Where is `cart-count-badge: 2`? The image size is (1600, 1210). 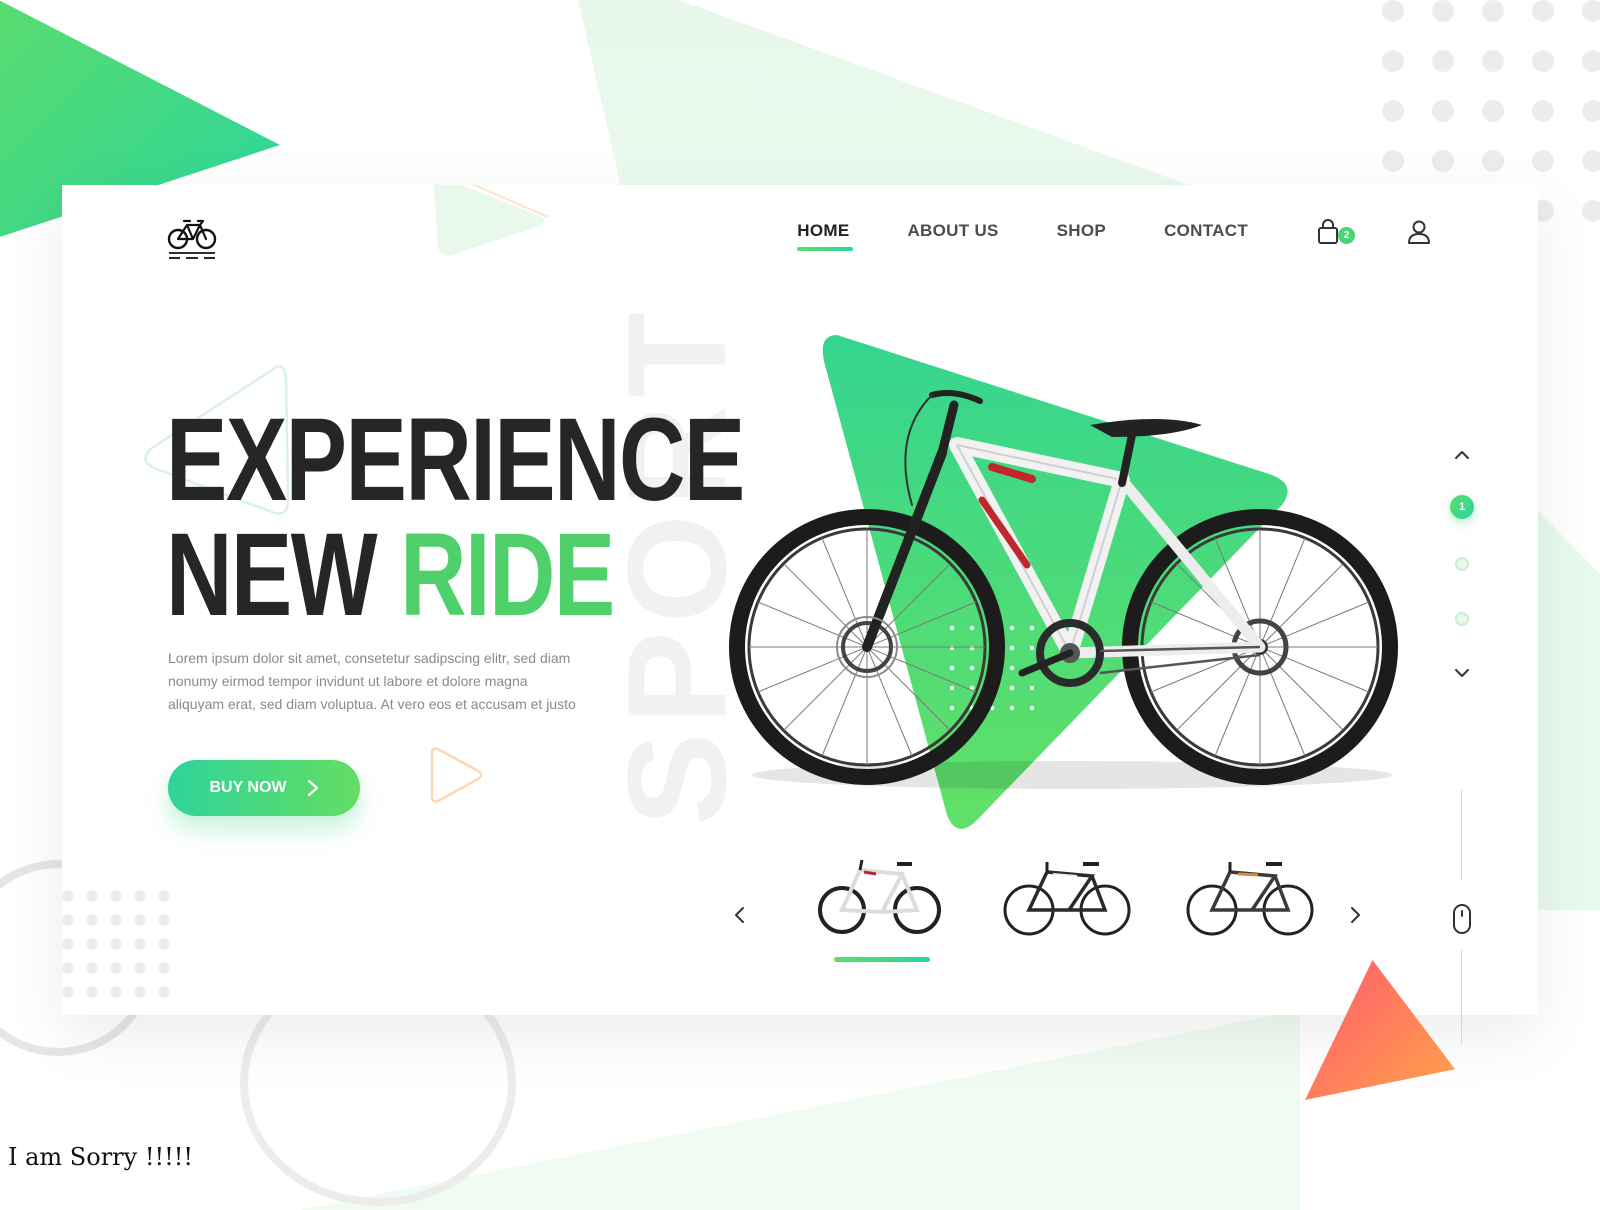 cart-count-badge: 2 is located at coordinates (1346, 235).